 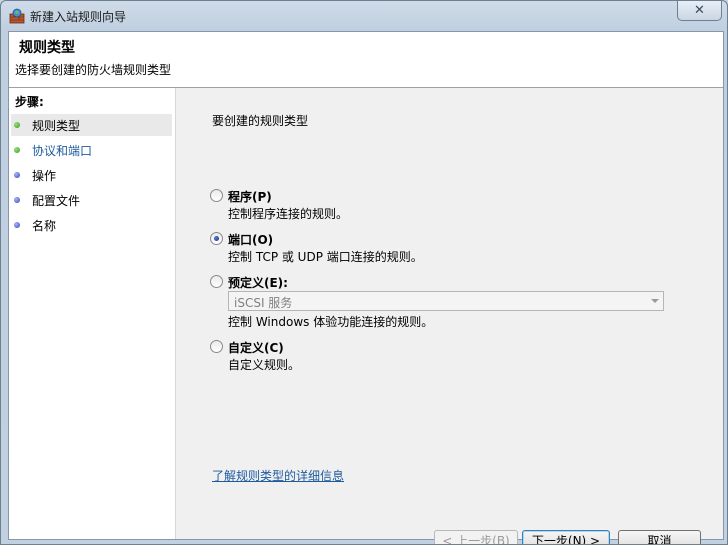 I want to click on step-profile: 配置文件, so click(x=91, y=200).